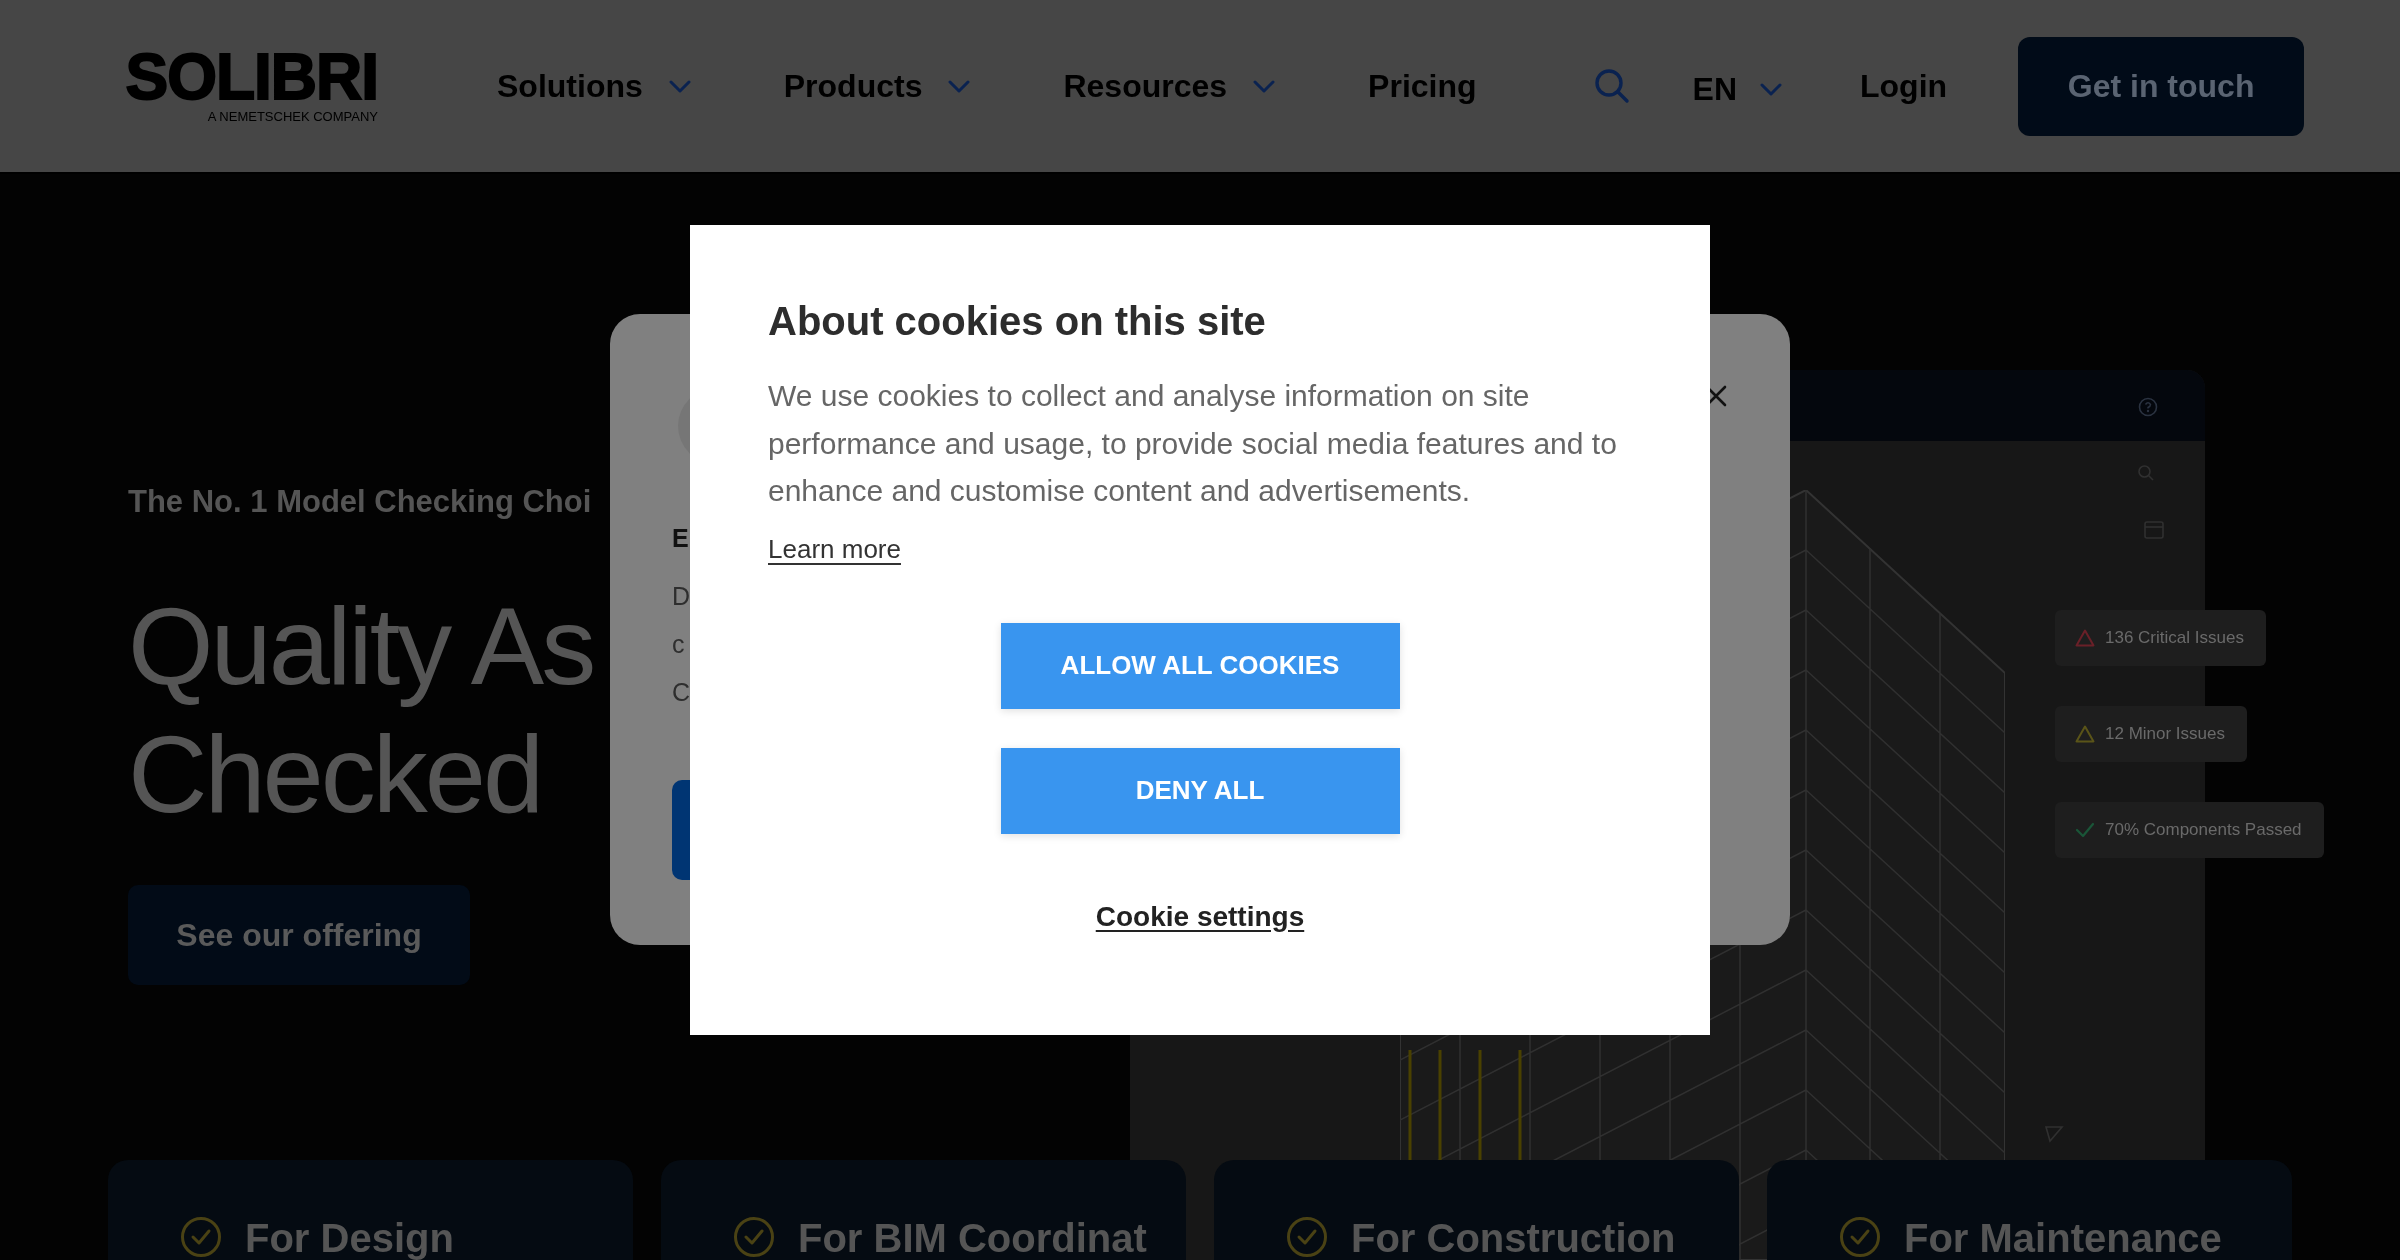 This screenshot has width=2400, height=1260. I want to click on feature-card: For Construction, so click(1476, 1210).